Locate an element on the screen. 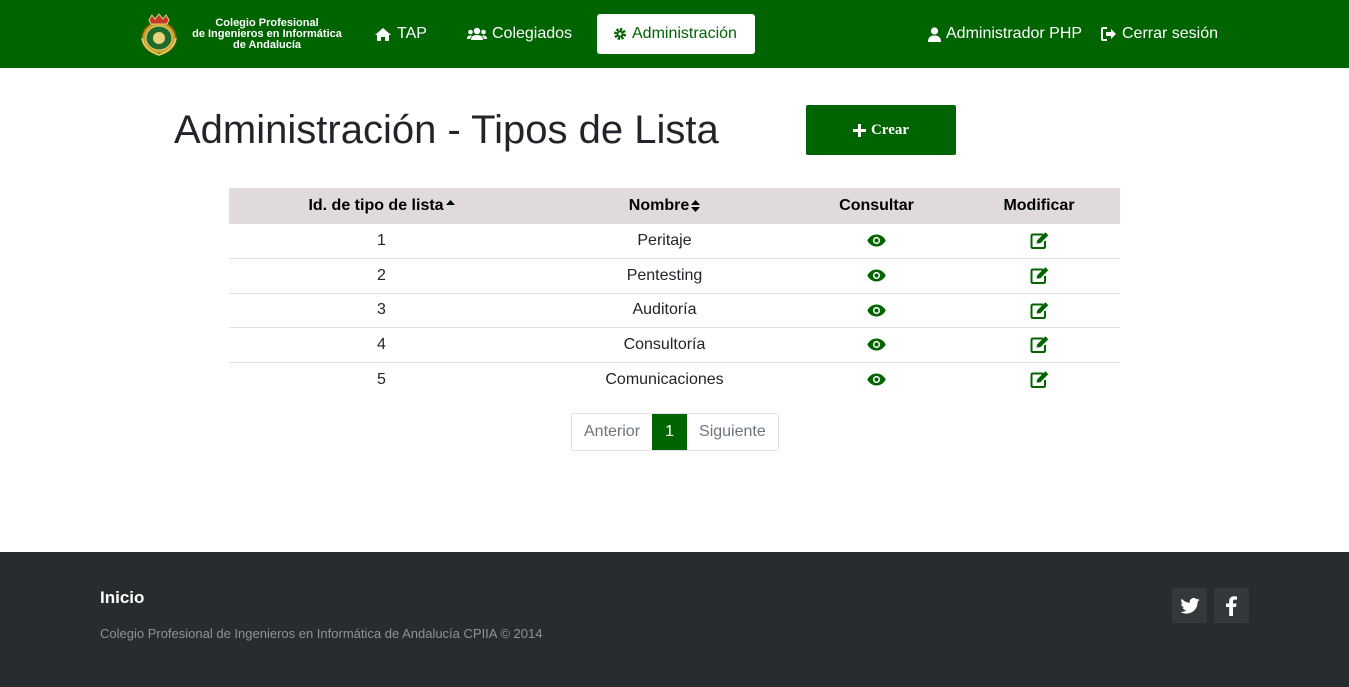 This screenshot has width=1349, height=687. cell-name: Pentesting is located at coordinates (664, 276).